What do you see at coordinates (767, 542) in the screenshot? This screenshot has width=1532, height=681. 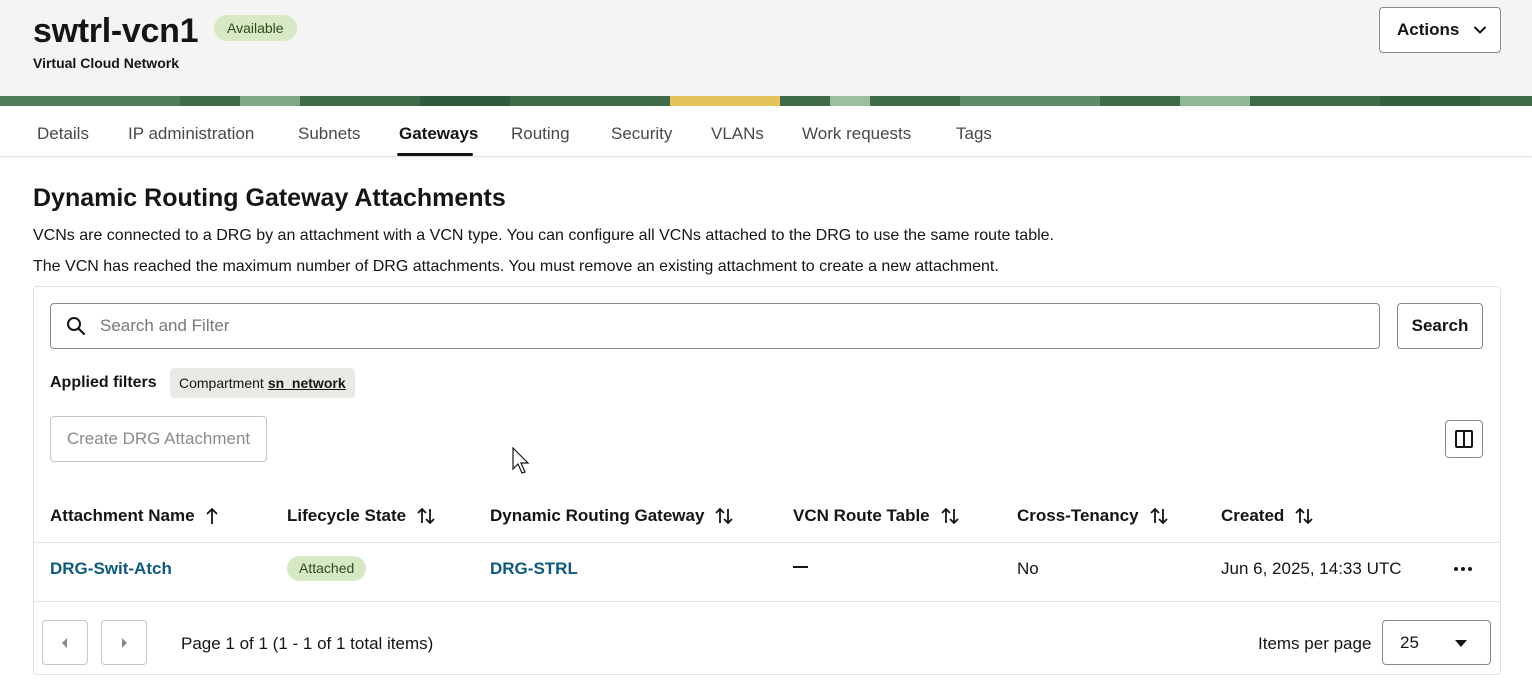 I see `table-header-divider` at bounding box center [767, 542].